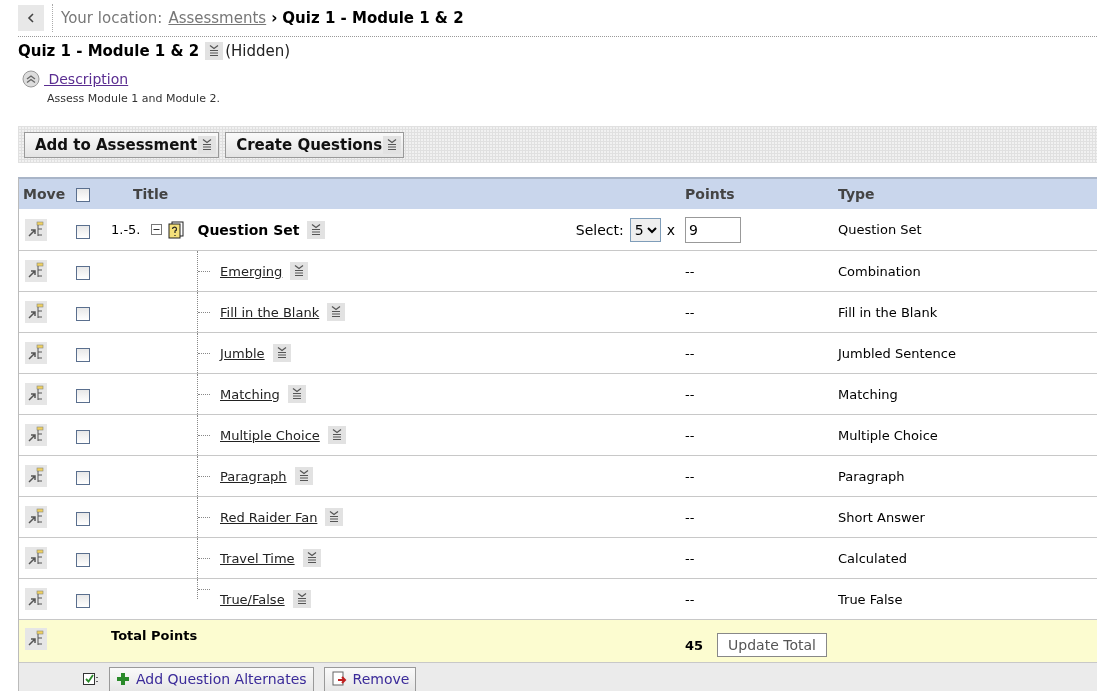  Describe the element at coordinates (134, 98) in the screenshot. I see `description-text: Assess Module 1 and Module 2.` at that location.